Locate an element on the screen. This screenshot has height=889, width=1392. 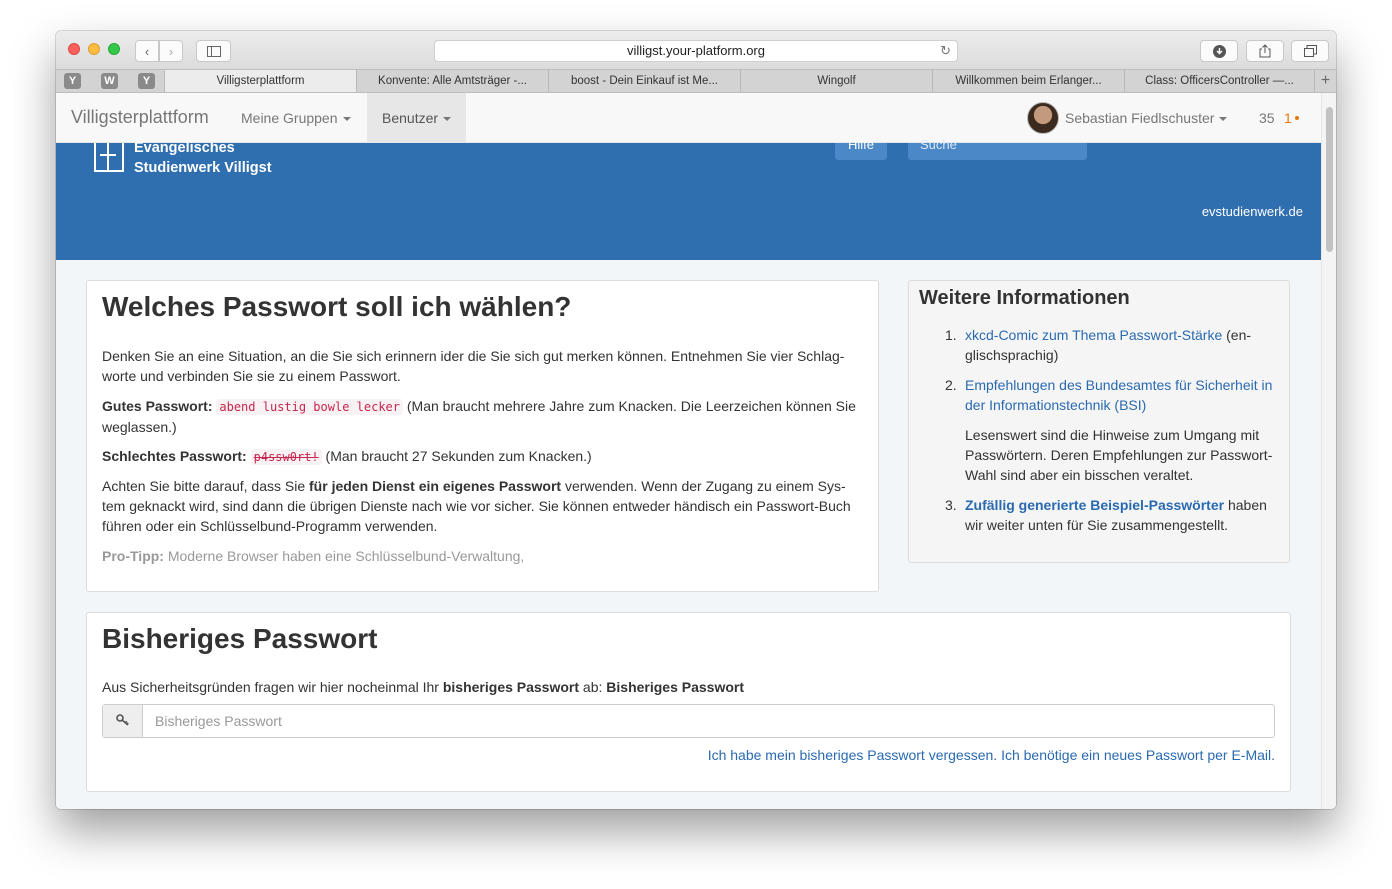
key-icon is located at coordinates (123, 721).